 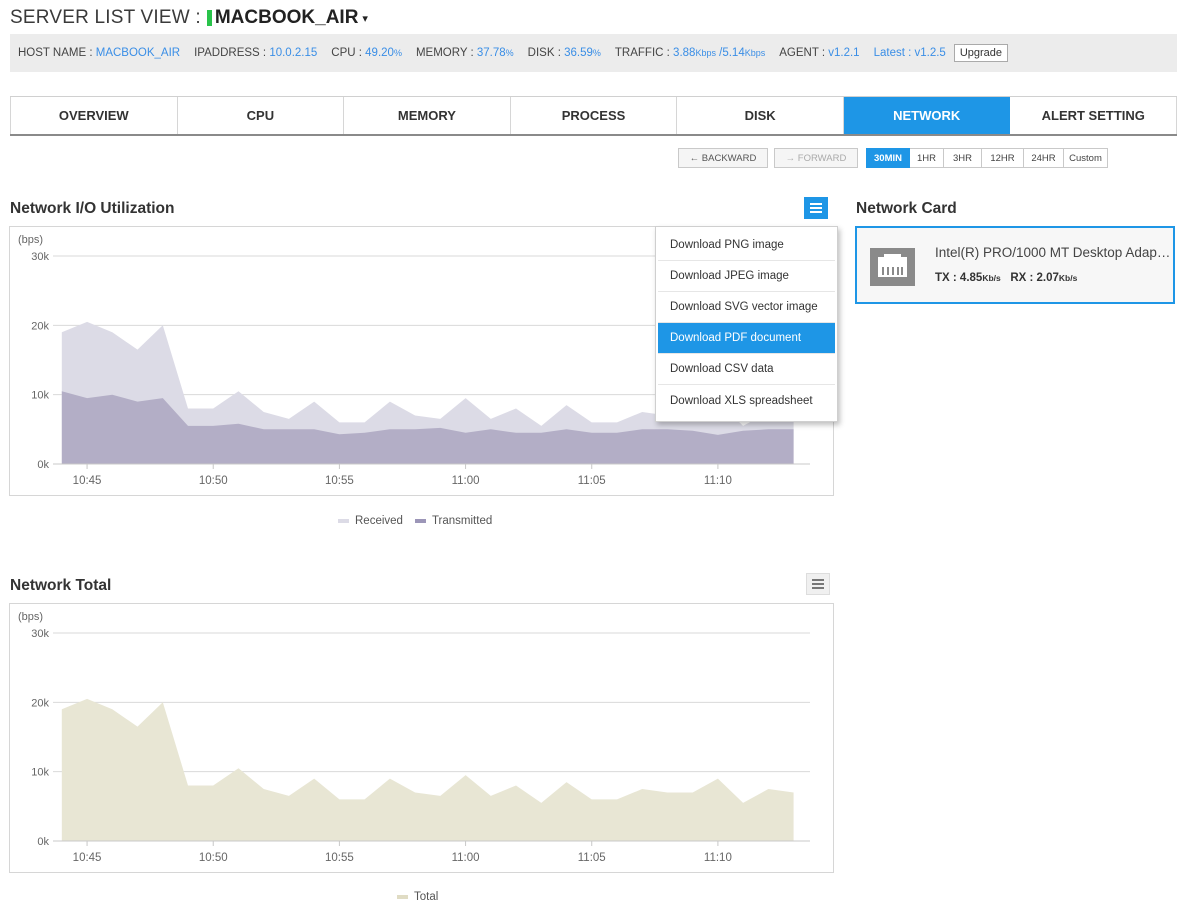 I want to click on upgrade-button: Upgrade, so click(x=981, y=53).